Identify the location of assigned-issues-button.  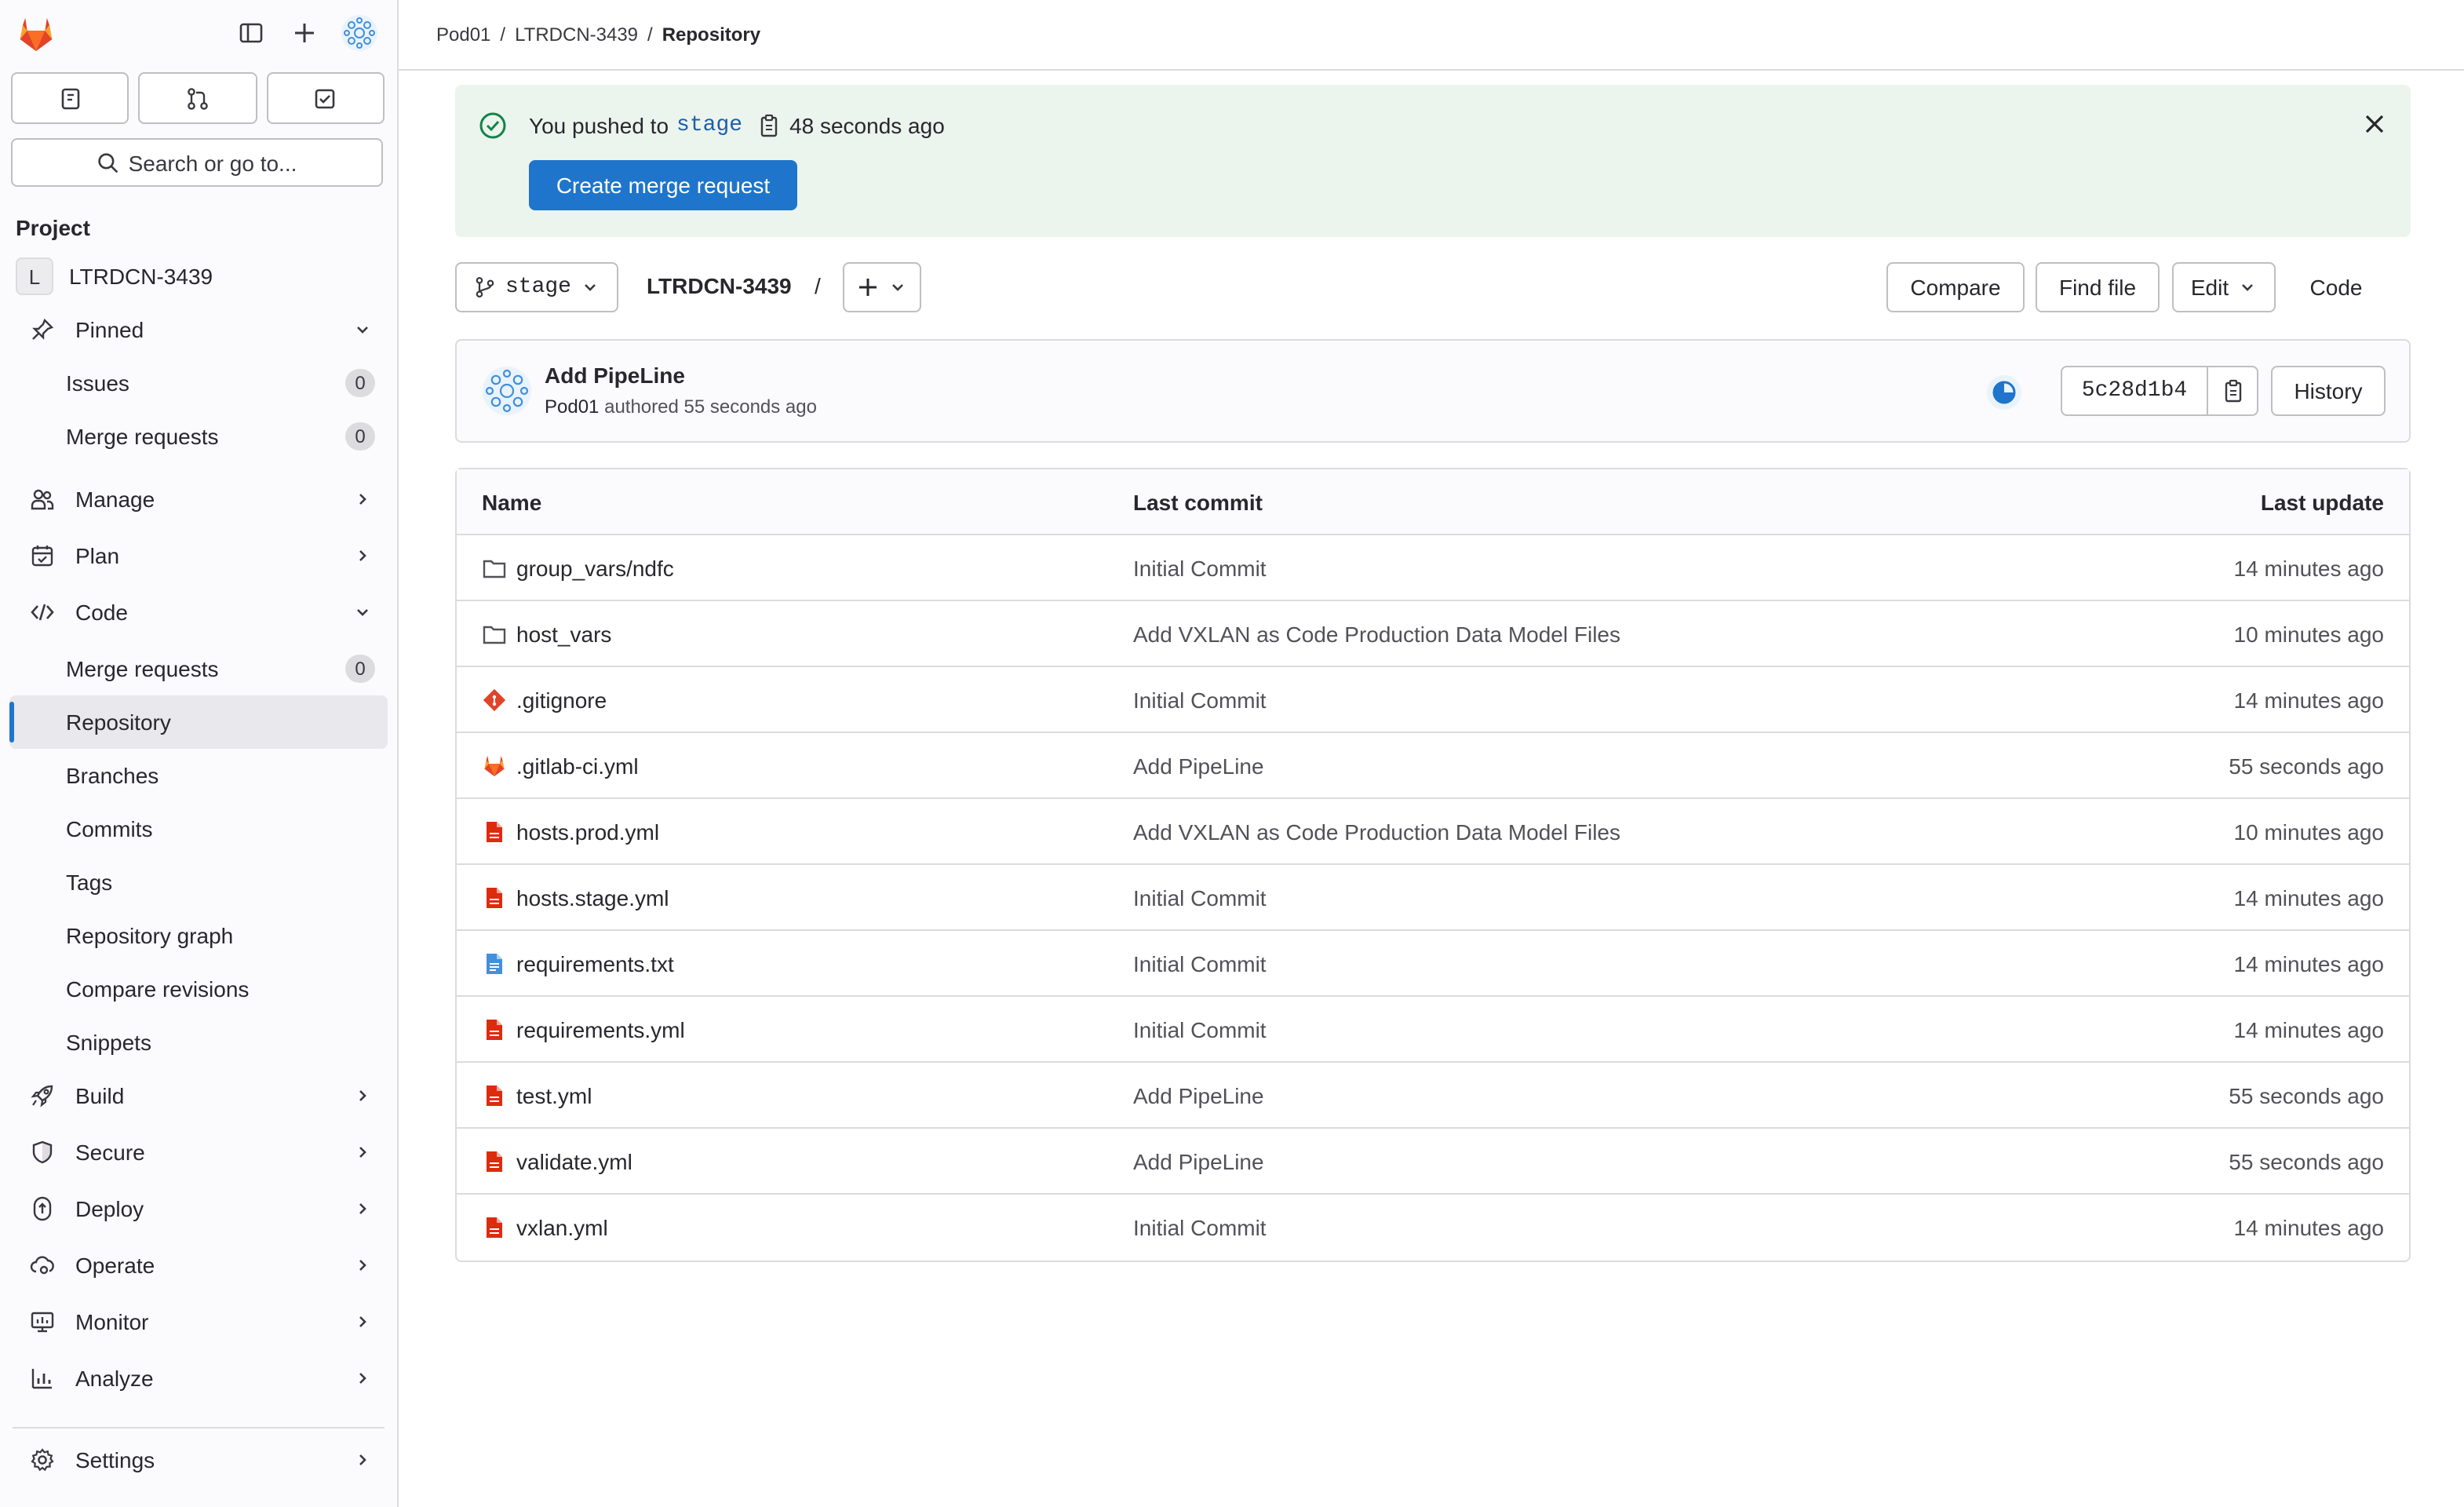
(70, 98).